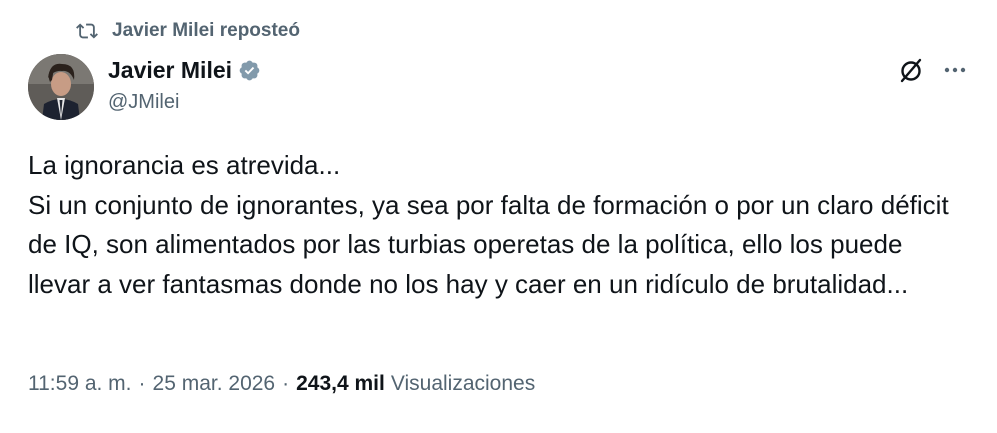  Describe the element at coordinates (463, 383) in the screenshot. I see `views-label: Visualizaciones` at that location.